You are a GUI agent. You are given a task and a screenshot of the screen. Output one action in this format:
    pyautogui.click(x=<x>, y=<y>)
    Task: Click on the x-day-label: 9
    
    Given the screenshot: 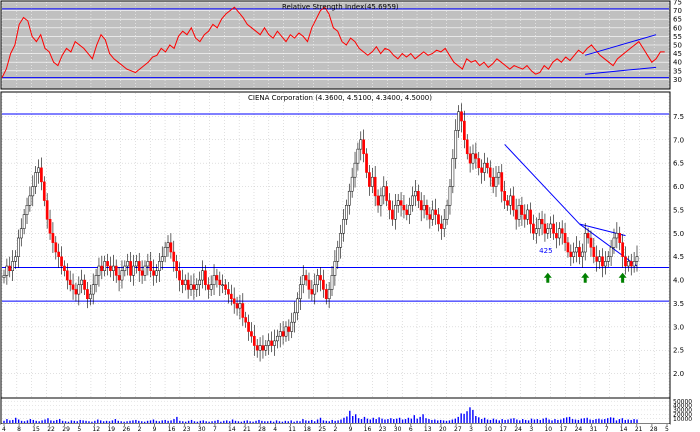 What is the action you would take?
    pyautogui.click(x=155, y=429)
    